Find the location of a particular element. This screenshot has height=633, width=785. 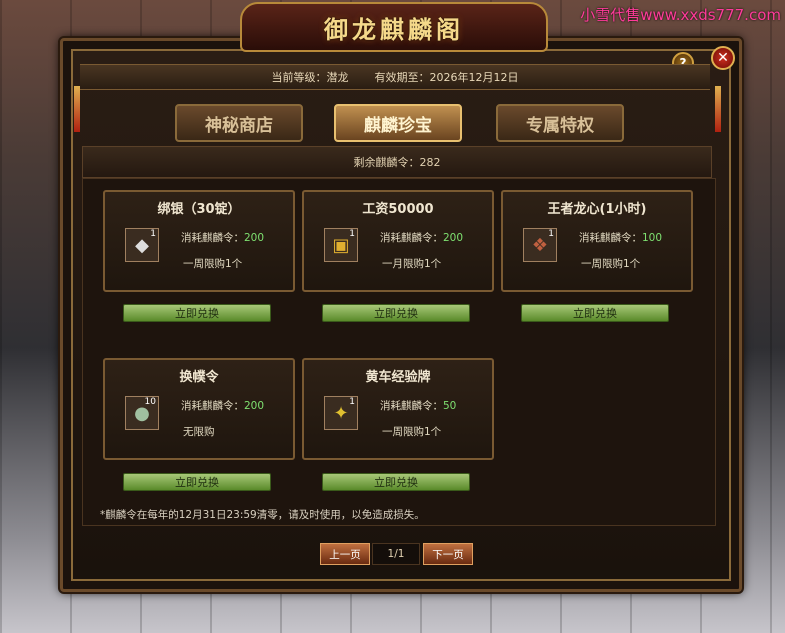

item-cost: 消耗麒麟令：50 is located at coordinates (418, 405).